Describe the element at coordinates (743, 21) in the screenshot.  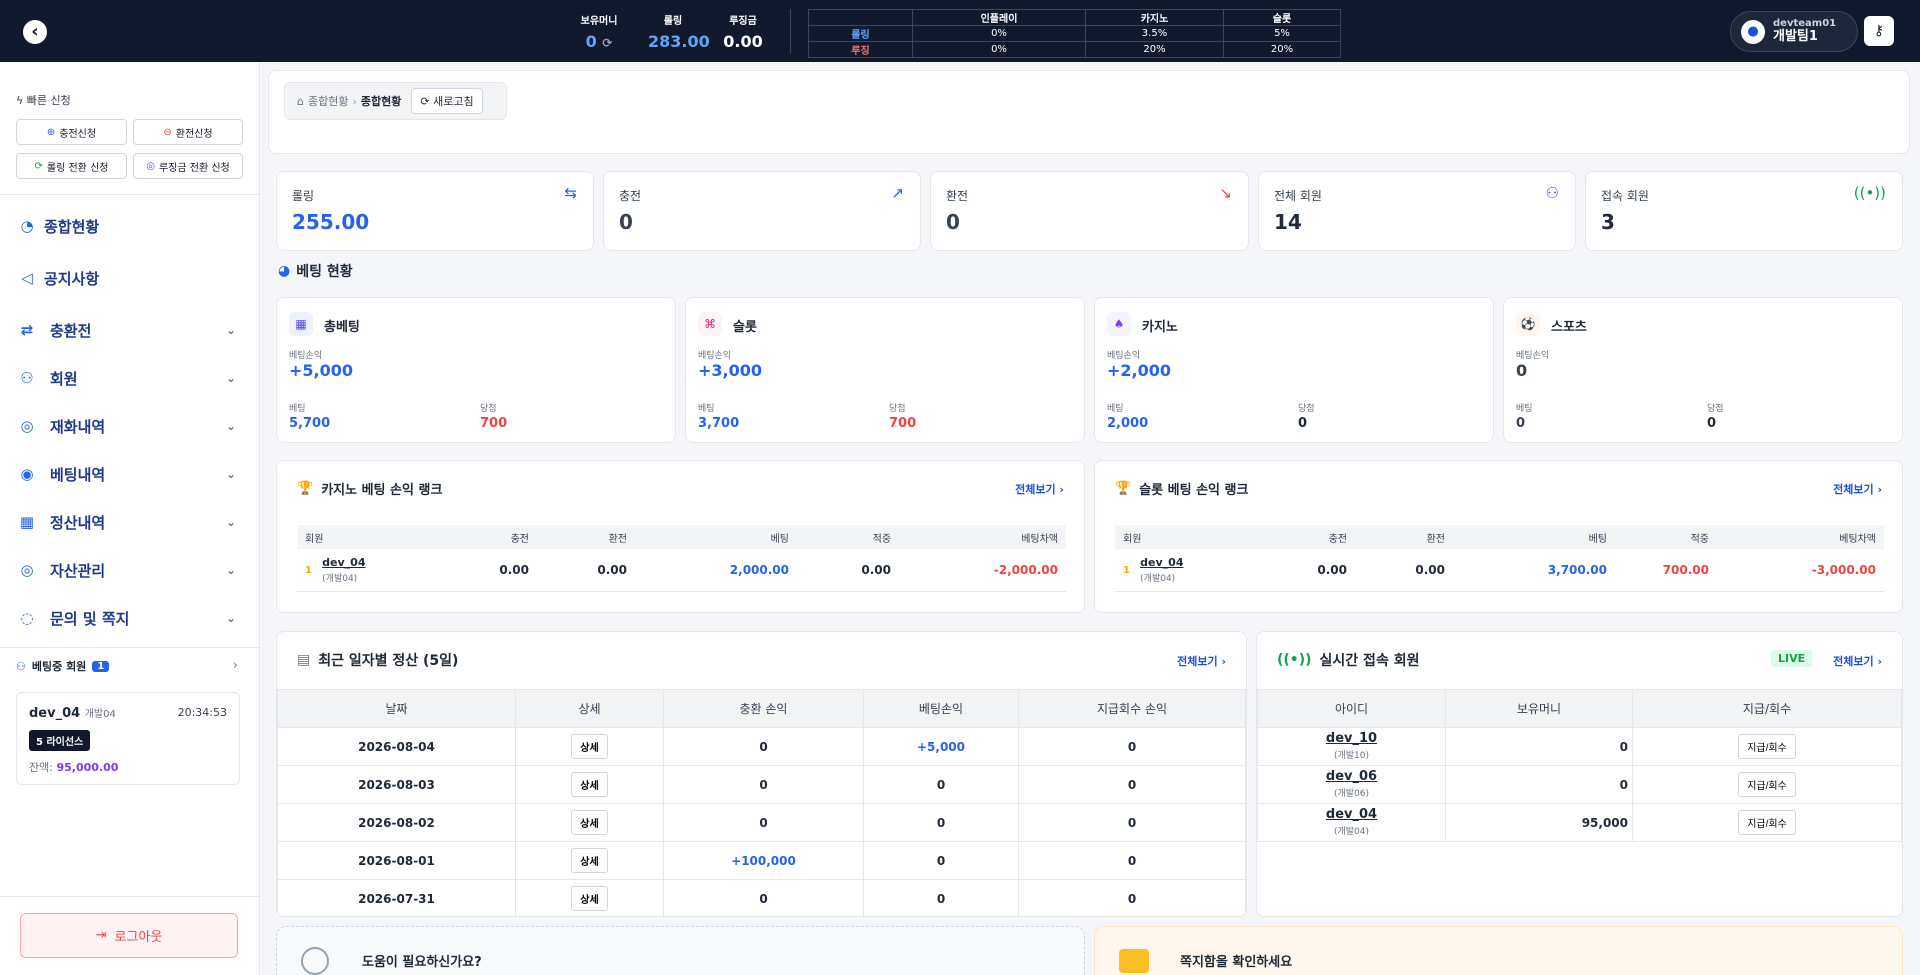
I see `wallet-losing-label: 루징금` at that location.